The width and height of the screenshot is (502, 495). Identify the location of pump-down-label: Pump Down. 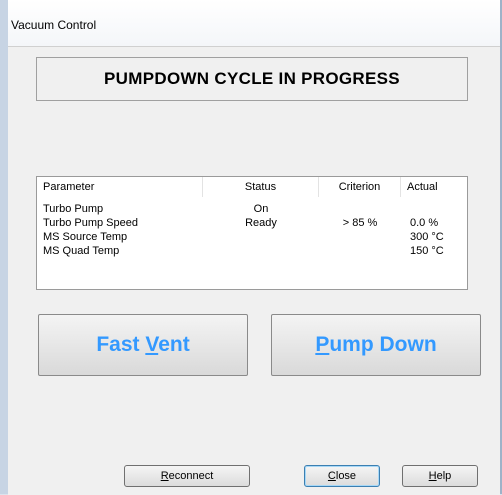
(376, 344).